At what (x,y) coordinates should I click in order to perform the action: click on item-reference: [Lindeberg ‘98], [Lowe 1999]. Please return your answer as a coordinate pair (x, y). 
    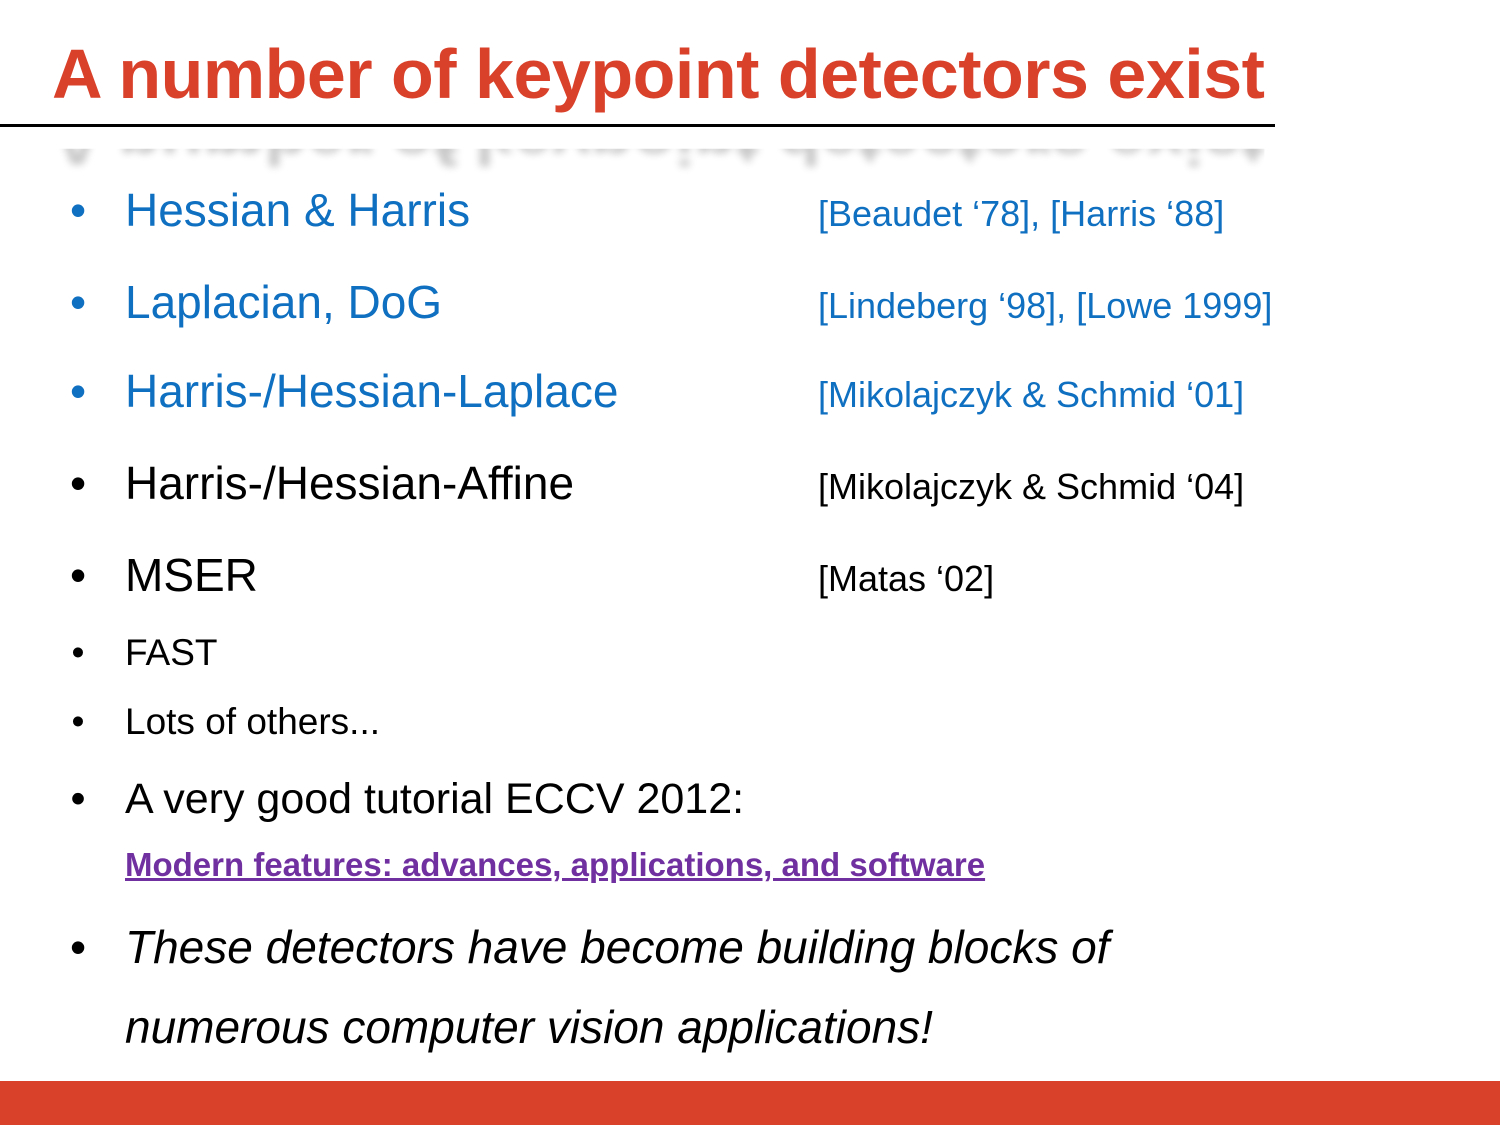
    Looking at the image, I should click on (1045, 305).